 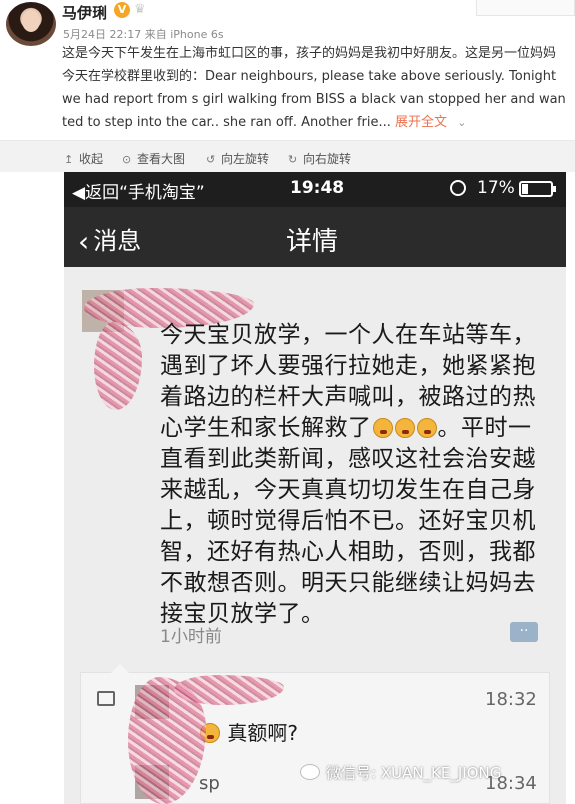 I want to click on post-date: 5月24日 22:17, so click(x=102, y=34).